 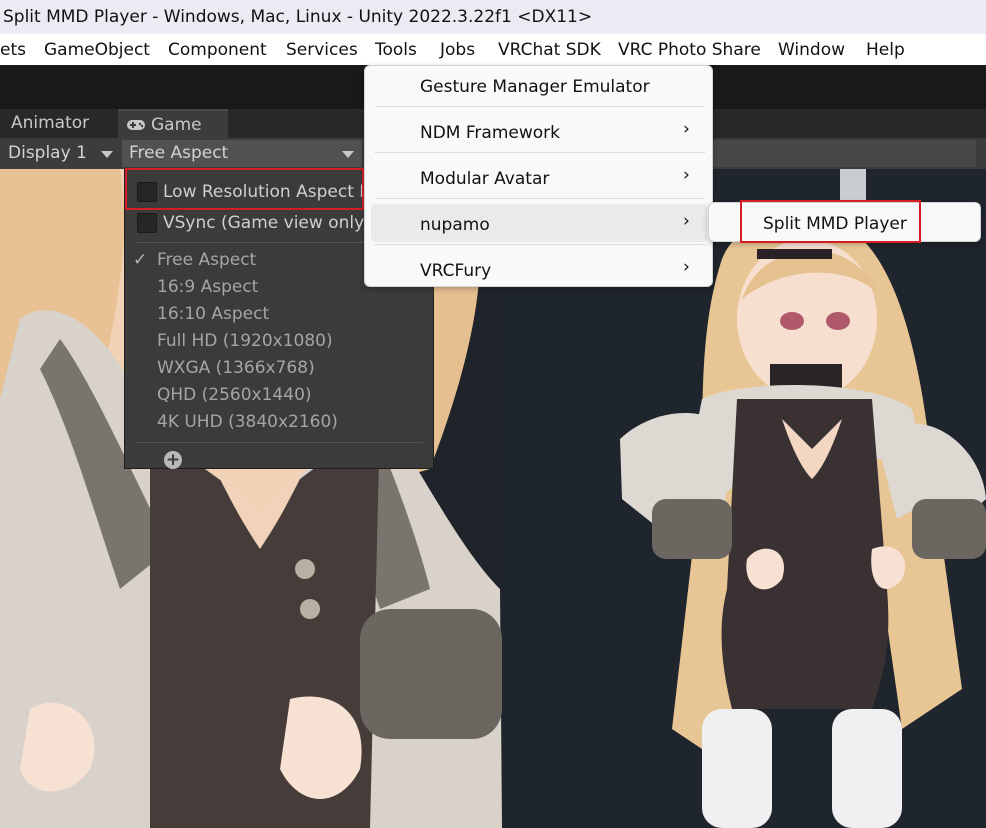 I want to click on menu-gameobject: GameObject, so click(x=97, y=50).